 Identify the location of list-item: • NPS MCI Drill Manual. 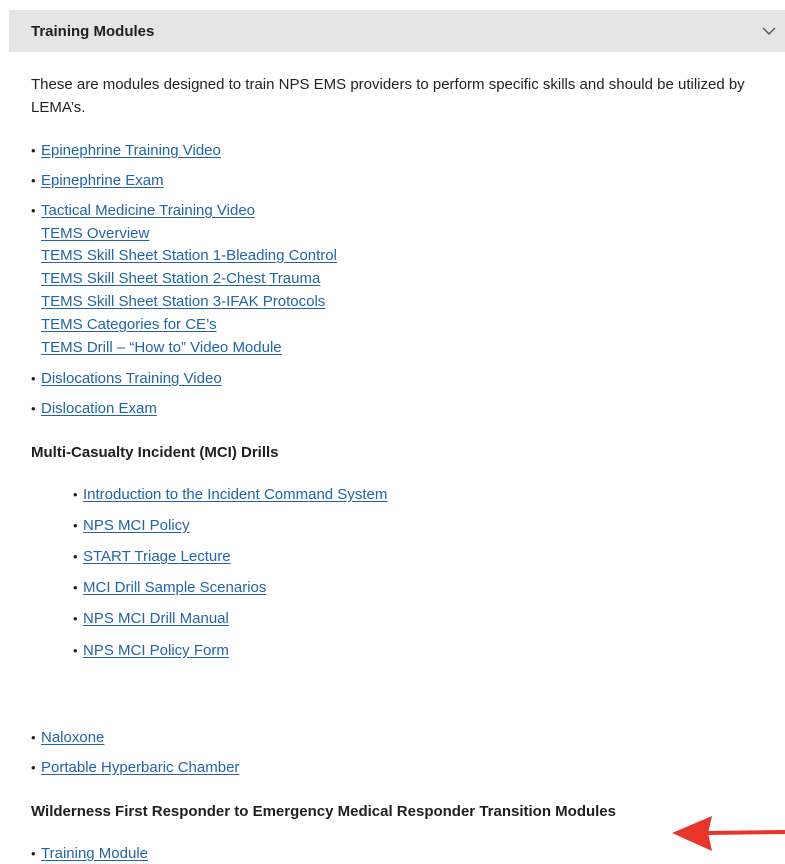
(151, 618).